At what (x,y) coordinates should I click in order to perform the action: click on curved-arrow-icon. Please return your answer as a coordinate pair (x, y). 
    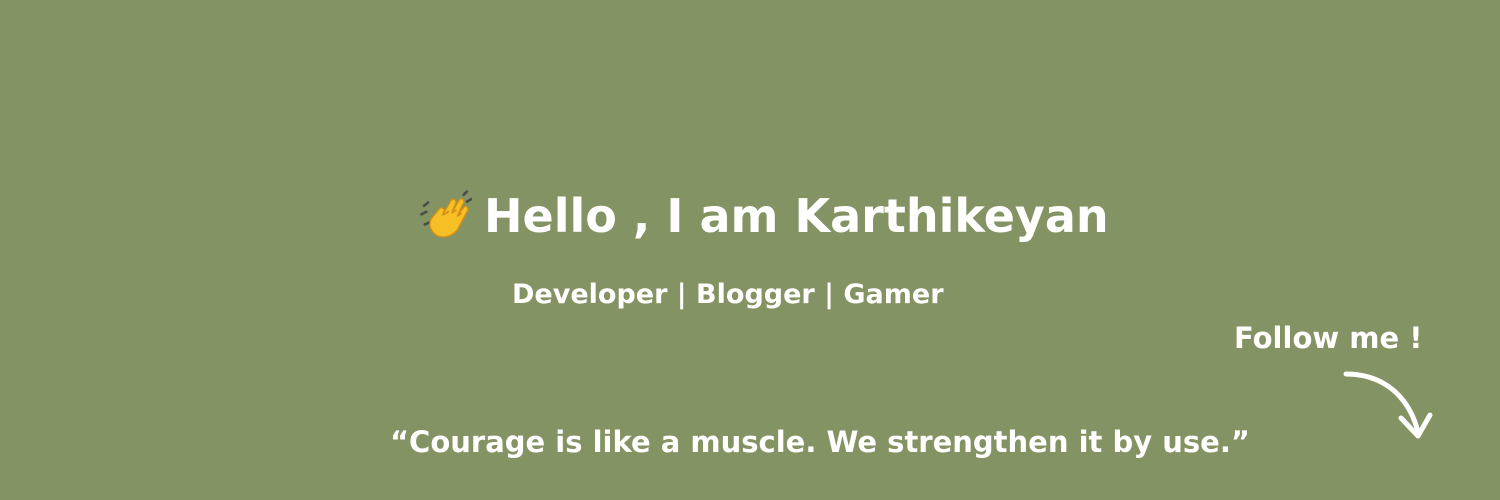
    Looking at the image, I should click on (1388, 405).